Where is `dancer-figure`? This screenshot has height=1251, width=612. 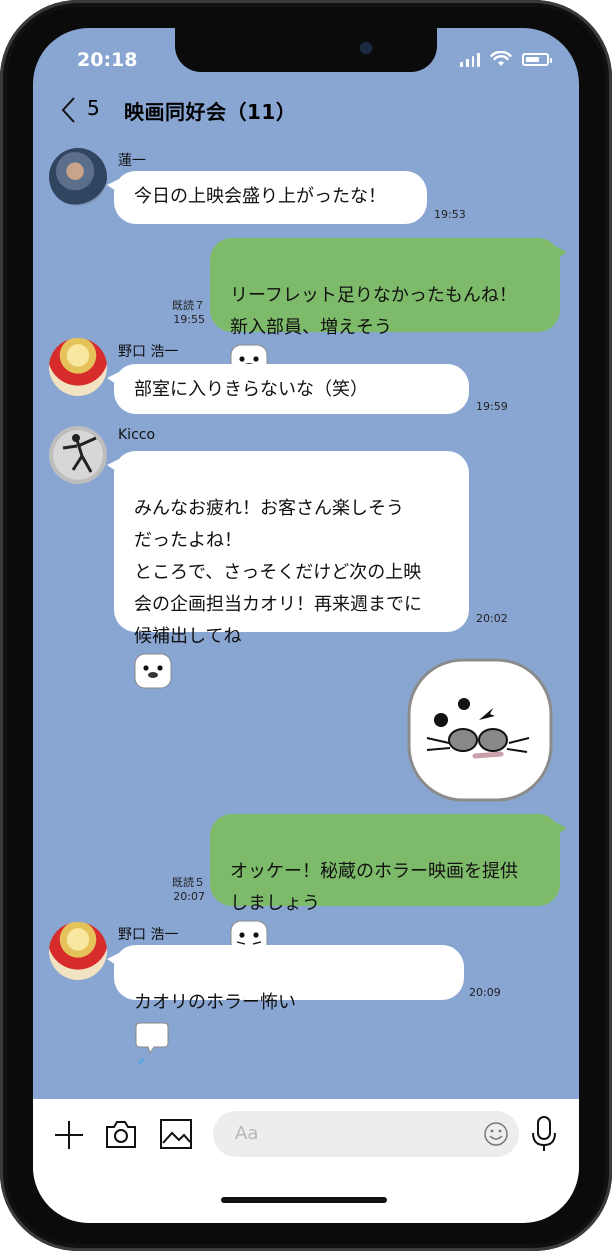 dancer-figure is located at coordinates (79, 453).